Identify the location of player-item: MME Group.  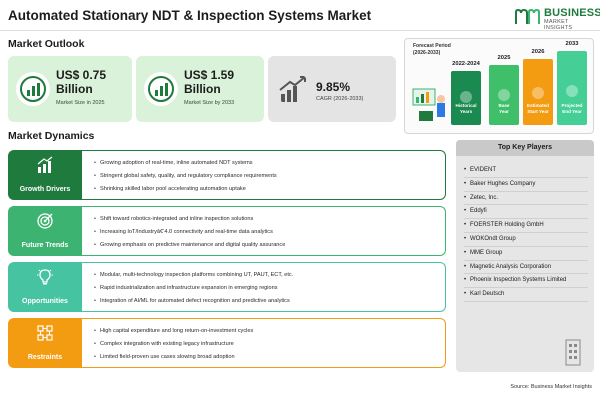
(526, 254).